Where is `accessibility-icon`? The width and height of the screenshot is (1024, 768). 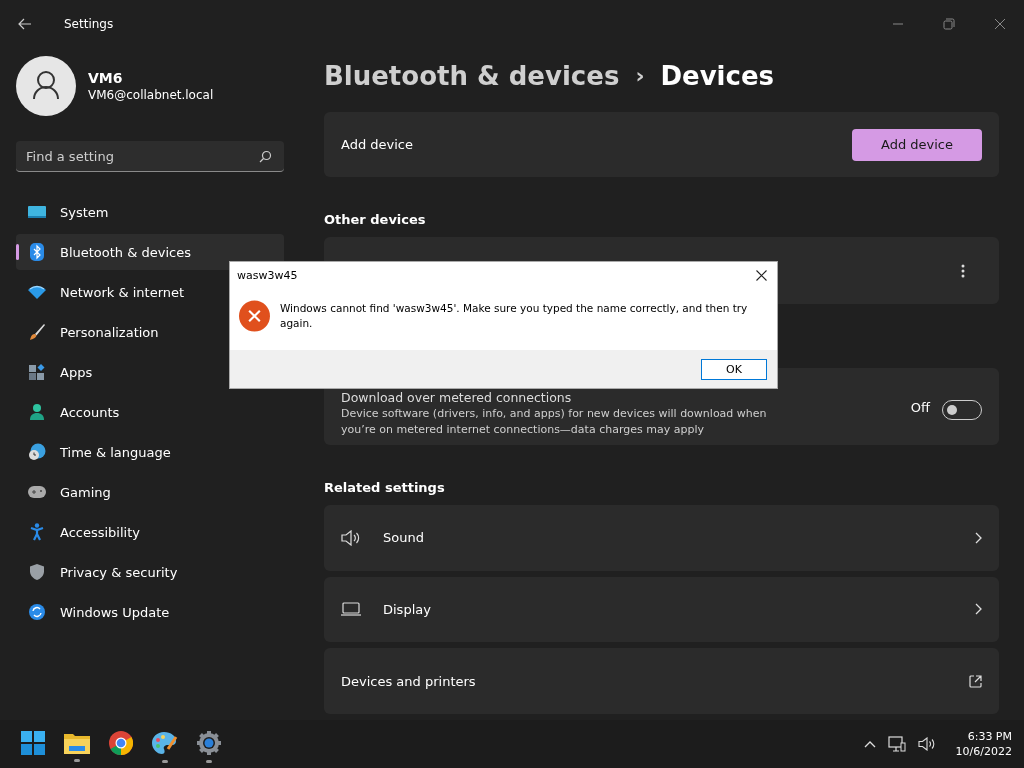
accessibility-icon is located at coordinates (37, 532).